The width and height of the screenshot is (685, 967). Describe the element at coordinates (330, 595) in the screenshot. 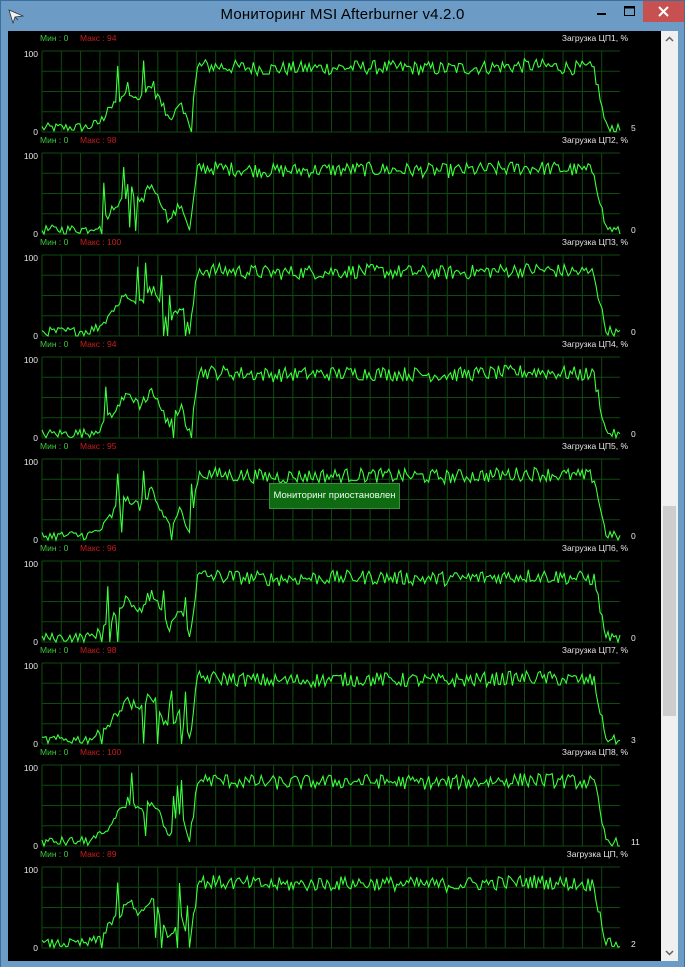

I see `cpu-graph-pane: Мин : 0 Макс : 96 Загрузка ЦП6, % 100 0 0` at that location.